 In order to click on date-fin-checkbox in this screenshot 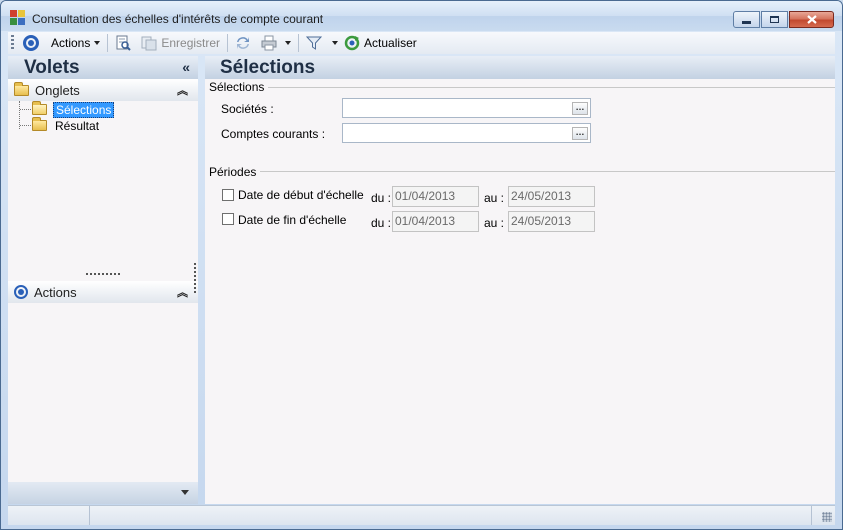, I will do `click(228, 219)`.